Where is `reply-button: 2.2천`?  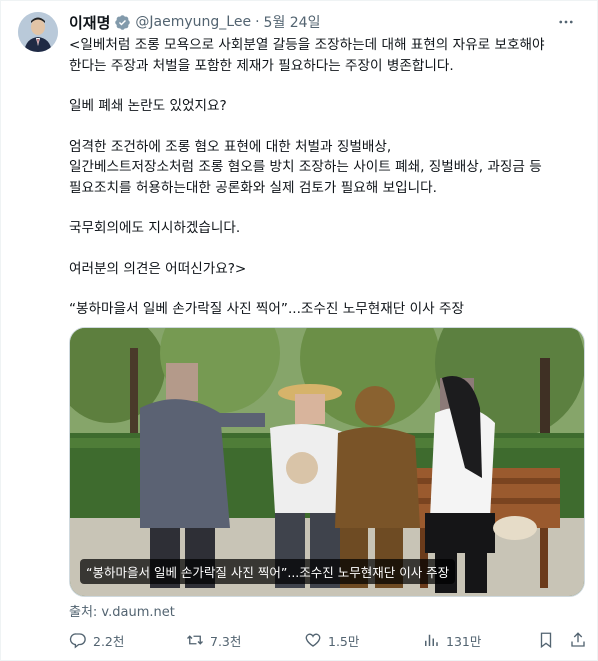 reply-button: 2.2천 is located at coordinates (96, 640).